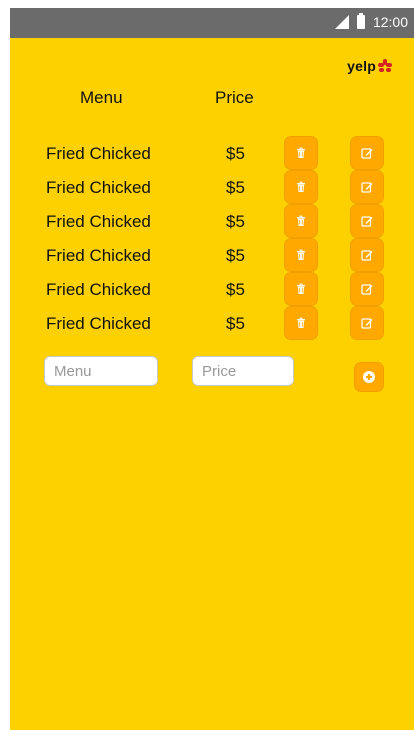  I want to click on menu-column-header: Menu, so click(101, 97).